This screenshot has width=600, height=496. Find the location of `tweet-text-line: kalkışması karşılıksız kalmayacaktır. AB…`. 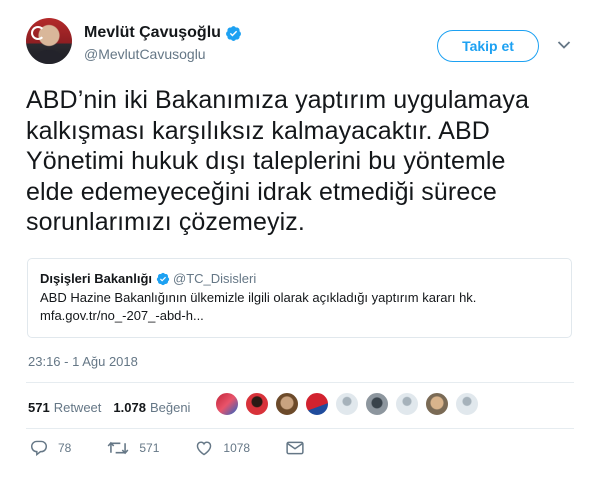

tweet-text-line: kalkışması karşılıksız kalmayacaktır. AB… is located at coordinates (258, 130).